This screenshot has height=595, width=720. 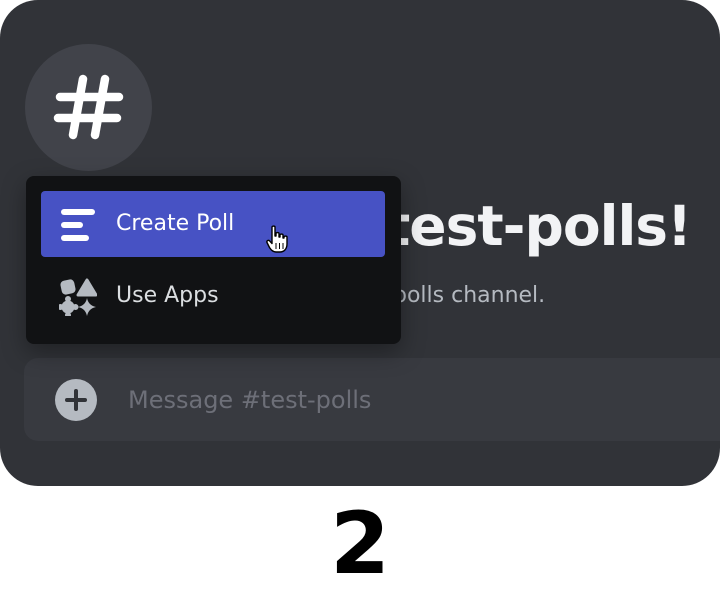 I want to click on plus-circle-icon, so click(x=76, y=400).